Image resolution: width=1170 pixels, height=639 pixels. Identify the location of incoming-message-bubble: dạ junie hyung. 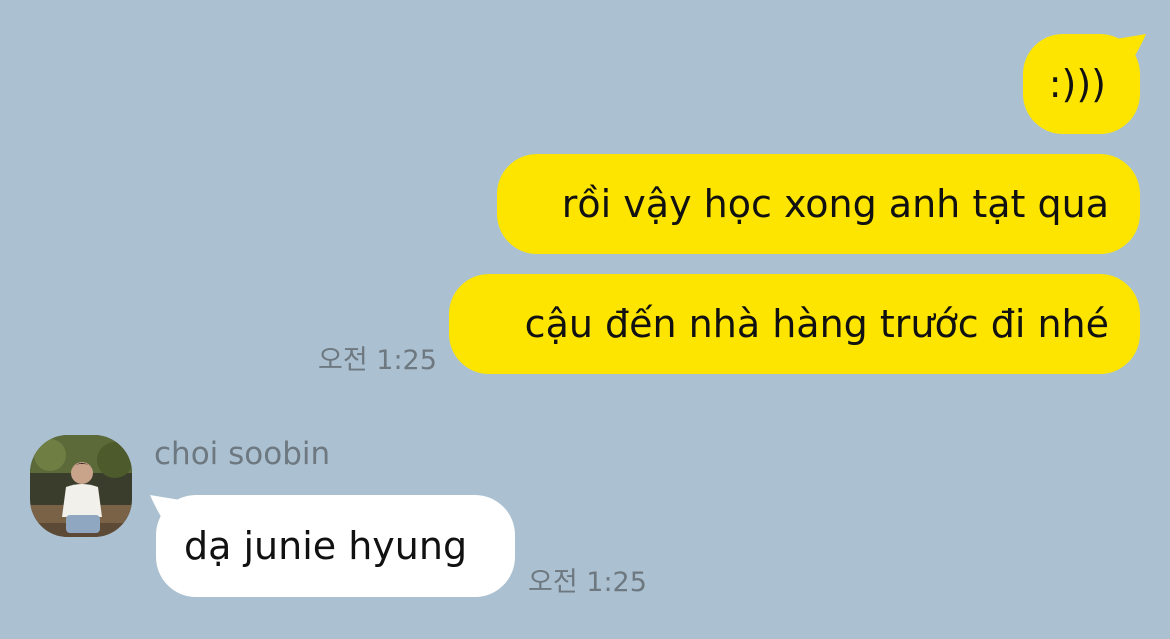
(335, 546).